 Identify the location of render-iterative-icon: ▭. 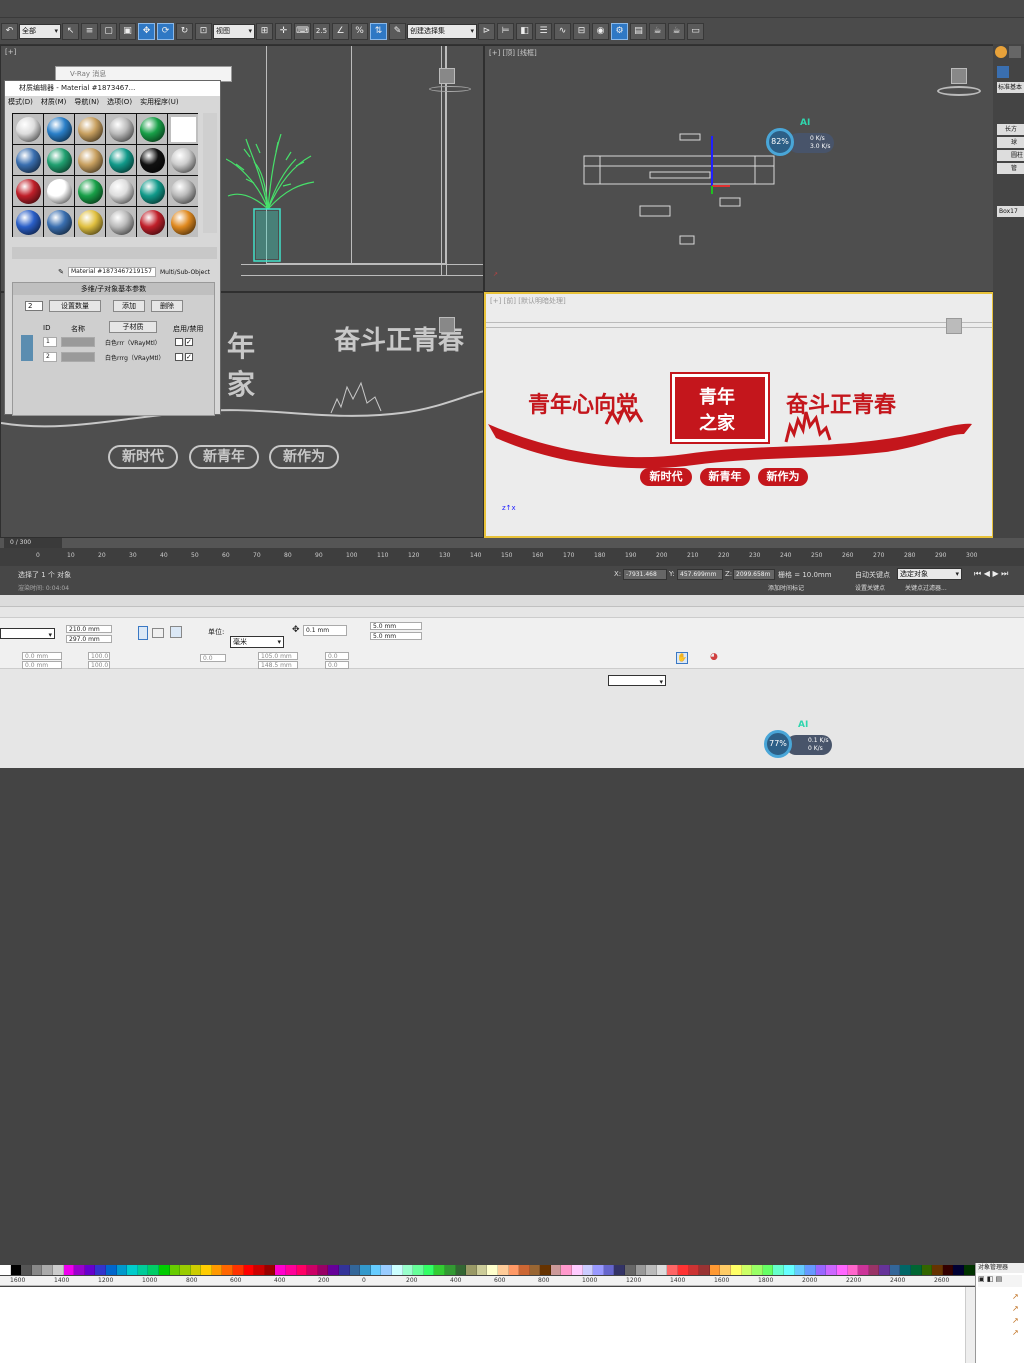
(695, 31).